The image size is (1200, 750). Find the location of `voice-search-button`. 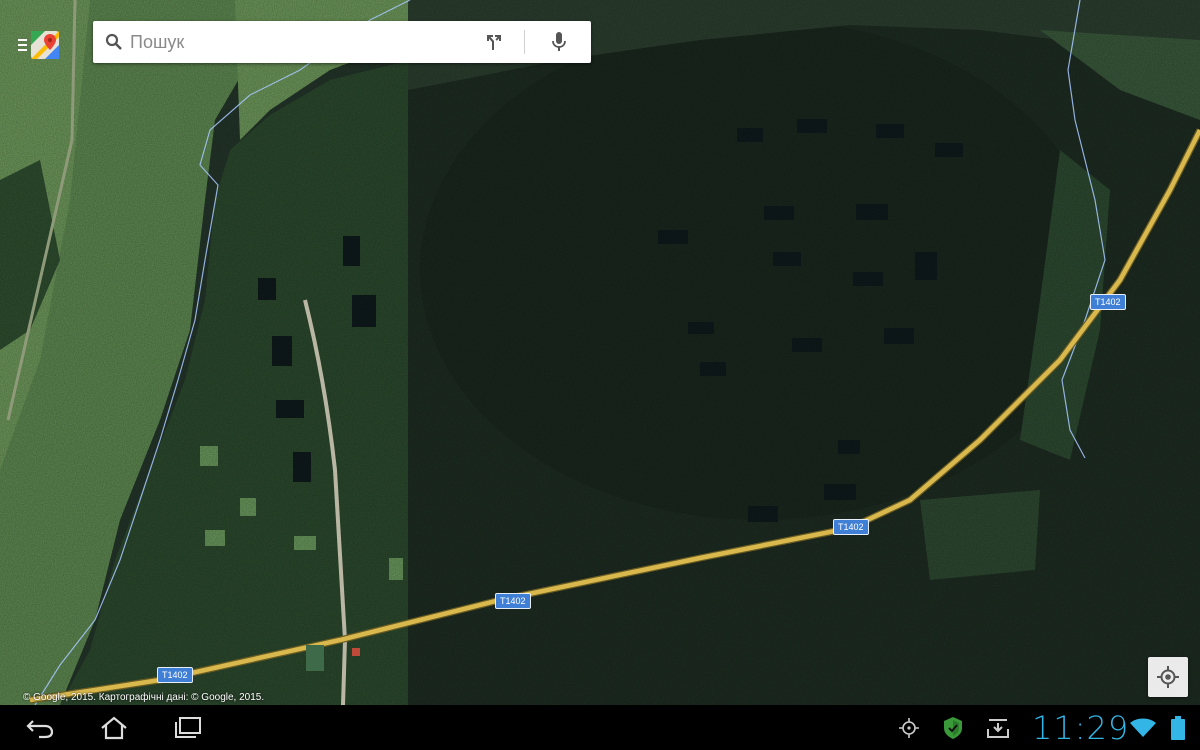

voice-search-button is located at coordinates (559, 42).